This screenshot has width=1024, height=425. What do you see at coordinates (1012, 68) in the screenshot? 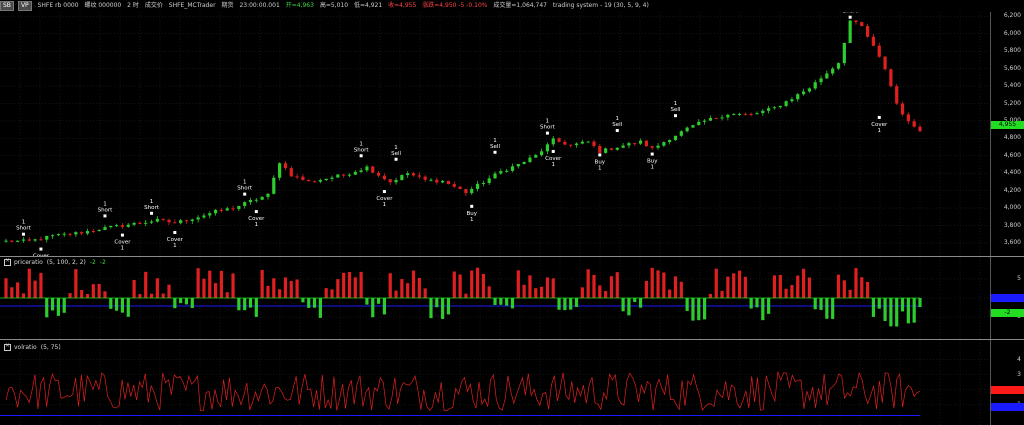
I see `price-tick: 5,600` at bounding box center [1012, 68].